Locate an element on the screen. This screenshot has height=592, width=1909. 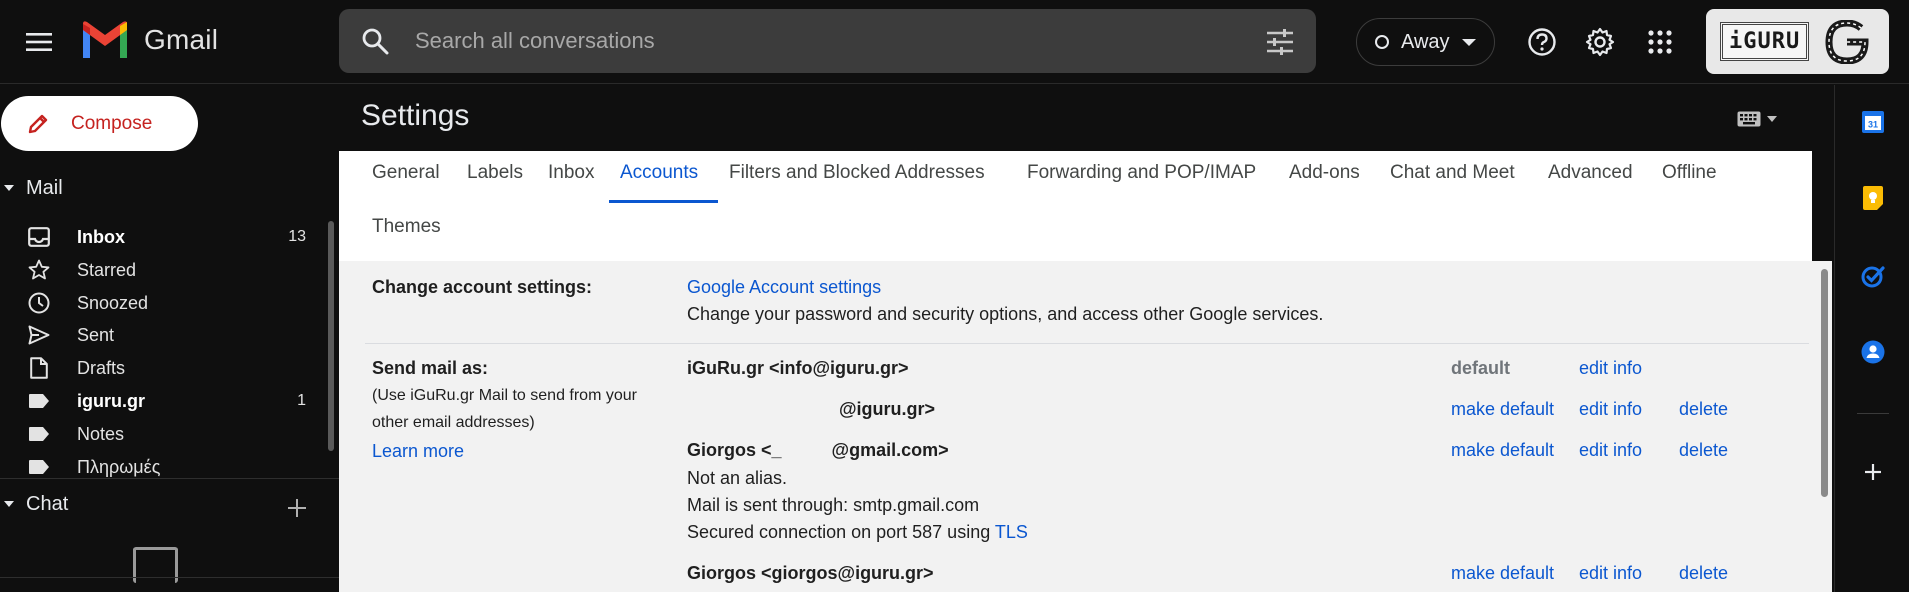
sidebar-item-inbox: Inbox 13 is located at coordinates (160, 237).